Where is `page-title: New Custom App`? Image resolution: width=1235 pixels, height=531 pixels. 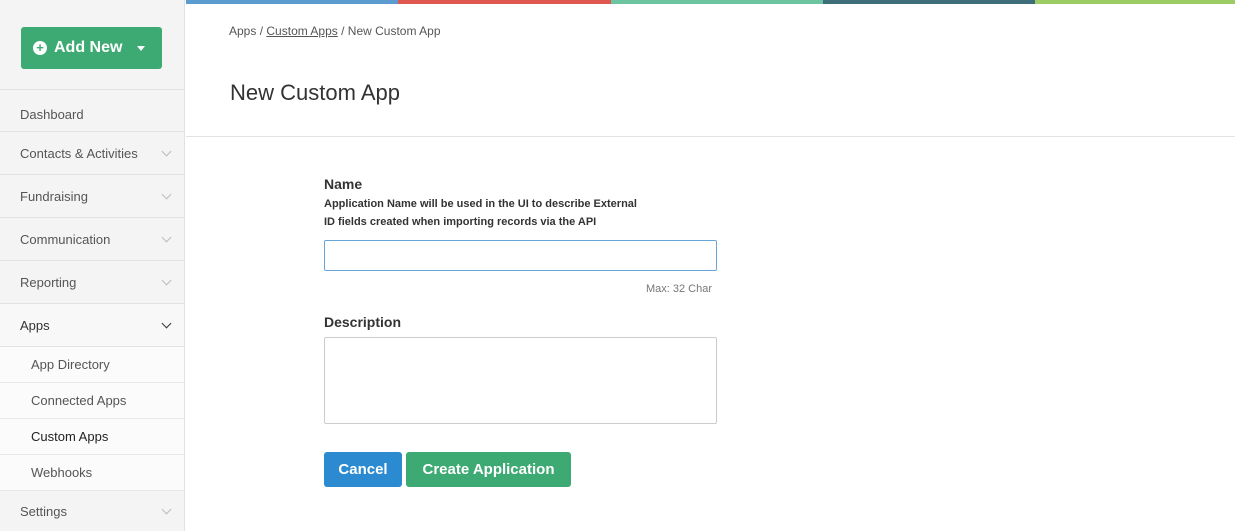 page-title: New Custom App is located at coordinates (315, 92).